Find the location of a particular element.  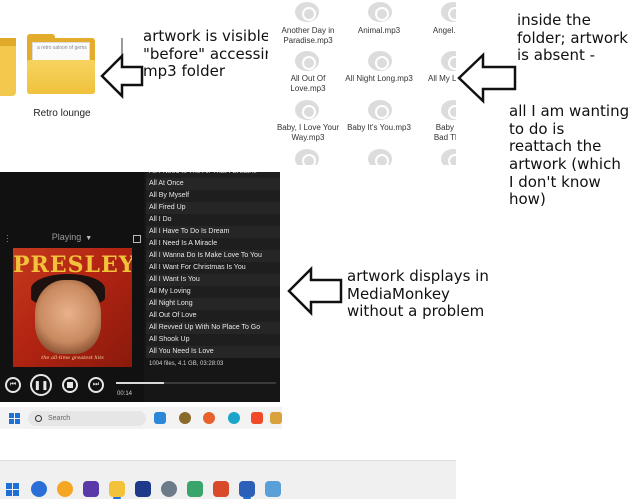

now-playing-selector: Playing ▼ is located at coordinates (72, 239).